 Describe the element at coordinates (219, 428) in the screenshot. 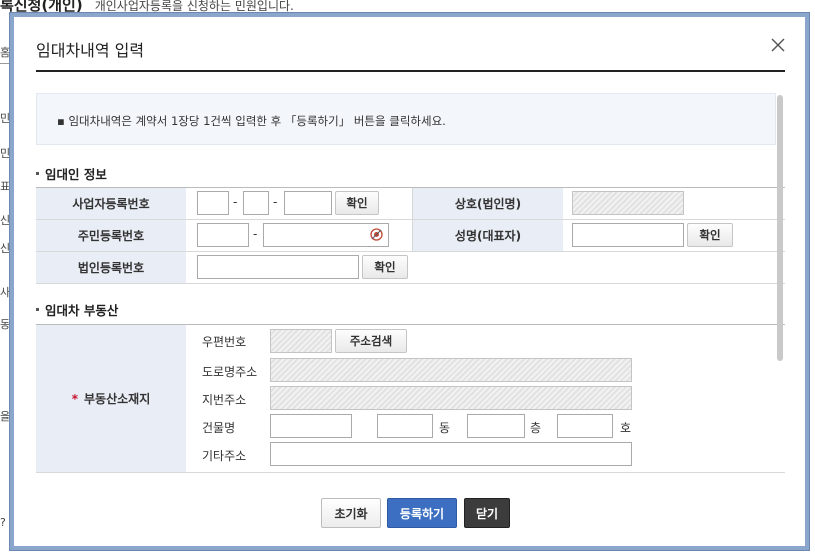

I see `building-name-label: 건물명` at that location.